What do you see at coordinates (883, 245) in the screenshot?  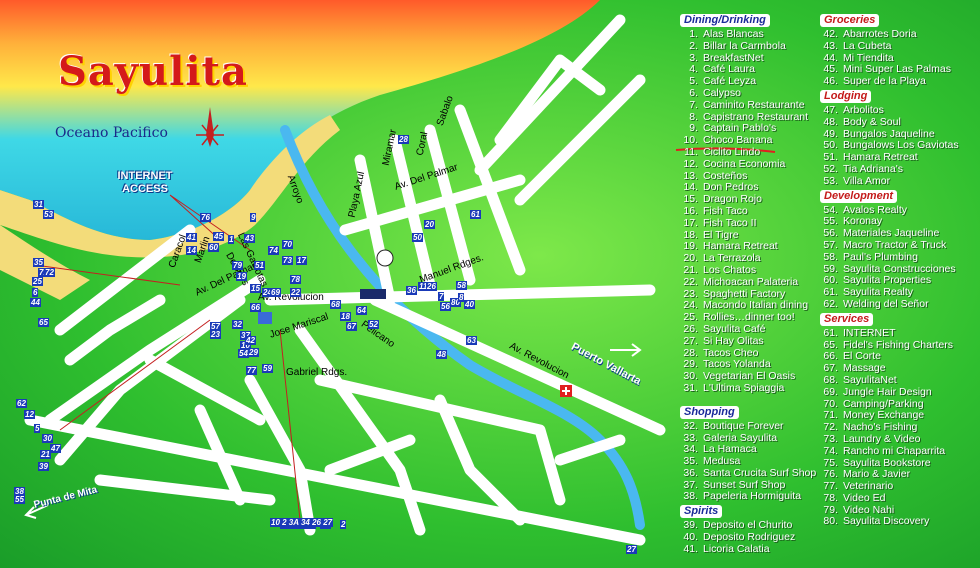 I see `legend-item: 57. Macro Tractor & Truck` at bounding box center [883, 245].